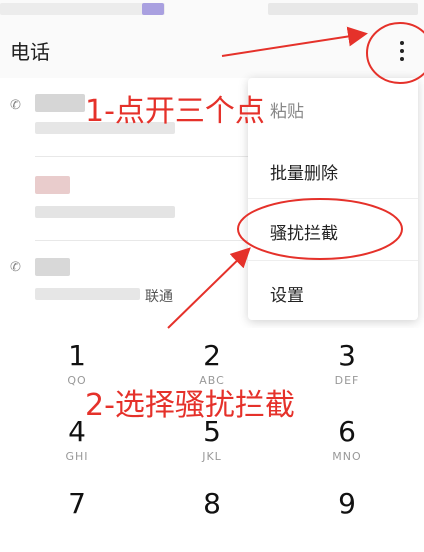 The width and height of the screenshot is (424, 552). I want to click on highlight-circle-more, so click(395, 53).